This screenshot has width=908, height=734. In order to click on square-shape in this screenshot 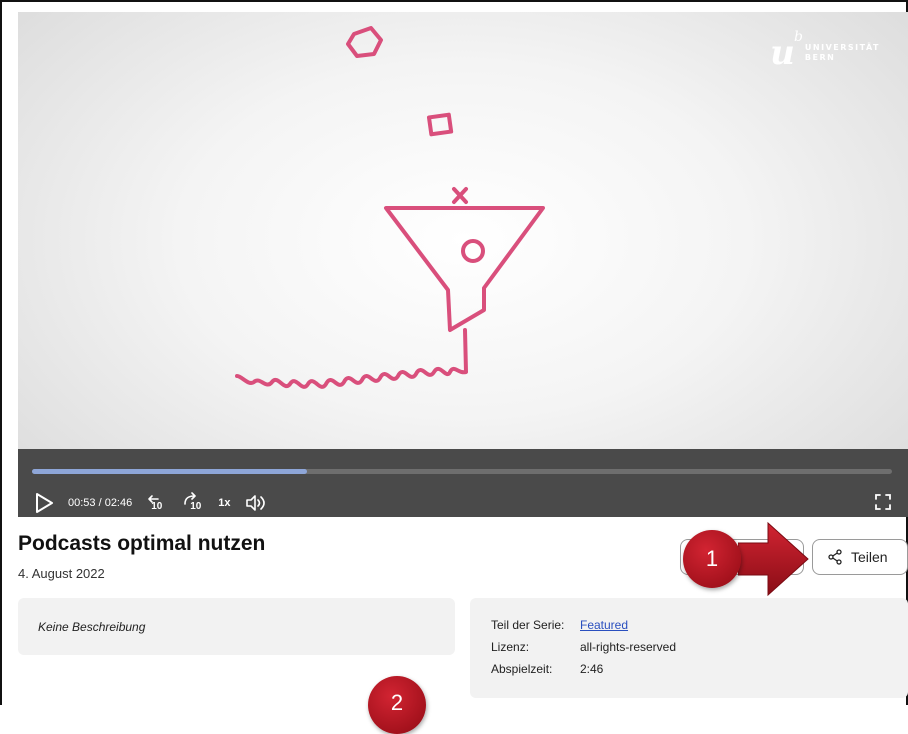, I will do `click(440, 124)`.